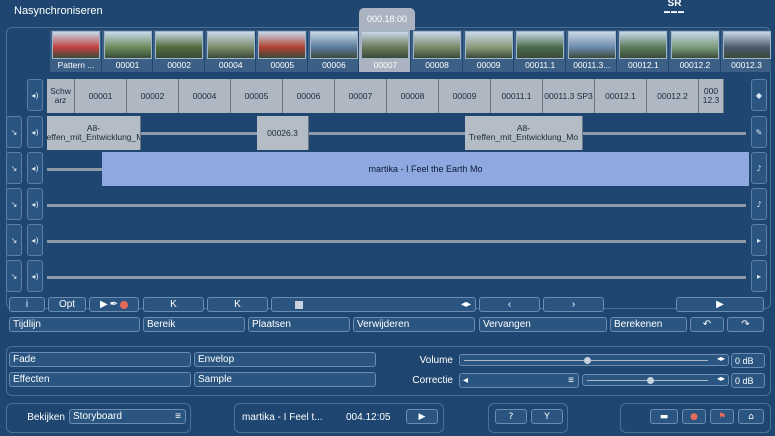  I want to click on video-track-end-button: ◆, so click(759, 95).